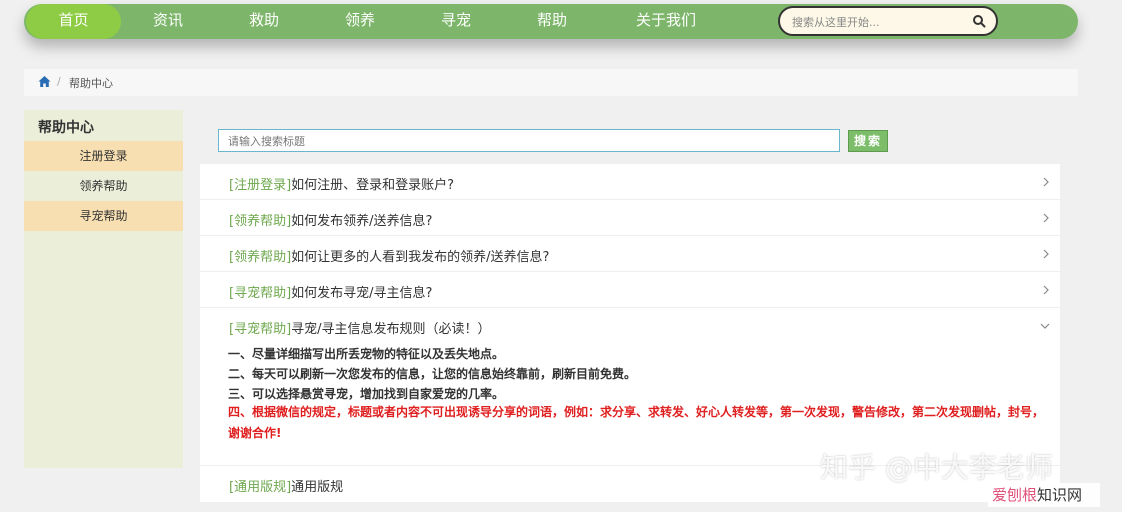  I want to click on rule-3: 三、可以选择悬赏寻宠，增加找到自家爱宠的几率。, so click(366, 394).